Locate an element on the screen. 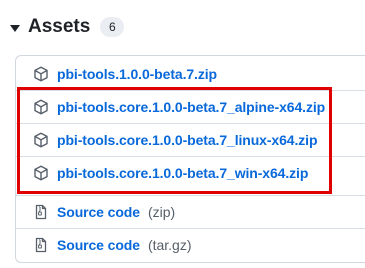 The height and width of the screenshot is (268, 365). asset-link: pbi-tools.core.1.0.0-beta.7_win-x64.zip is located at coordinates (182, 173).